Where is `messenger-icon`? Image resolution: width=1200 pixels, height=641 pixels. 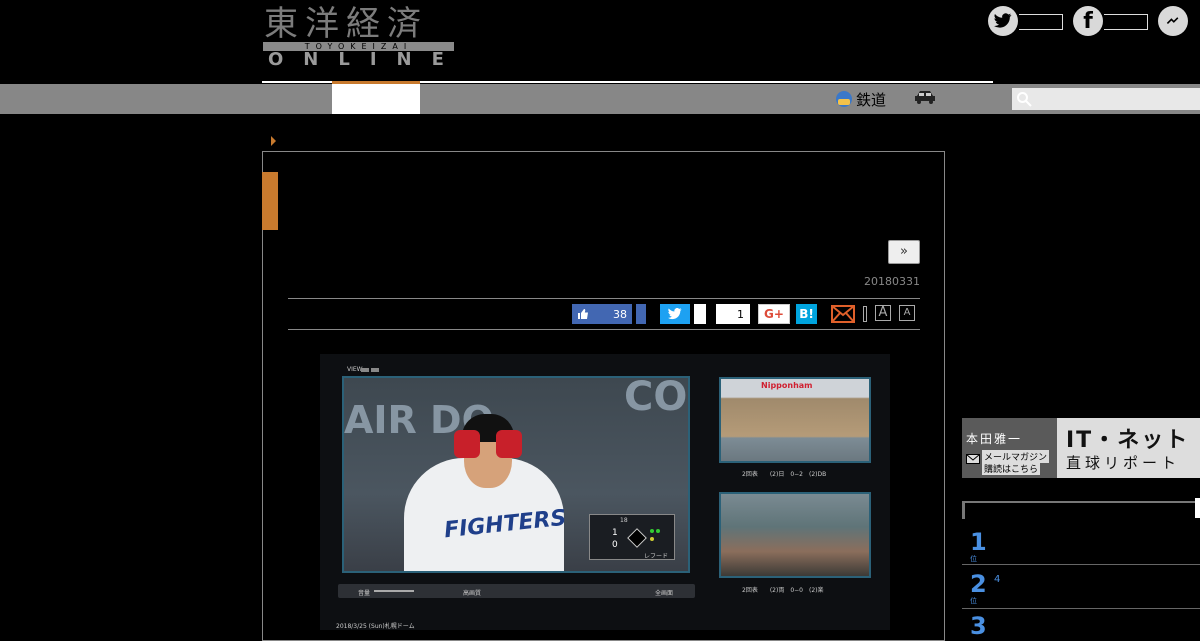 messenger-icon is located at coordinates (1173, 21).